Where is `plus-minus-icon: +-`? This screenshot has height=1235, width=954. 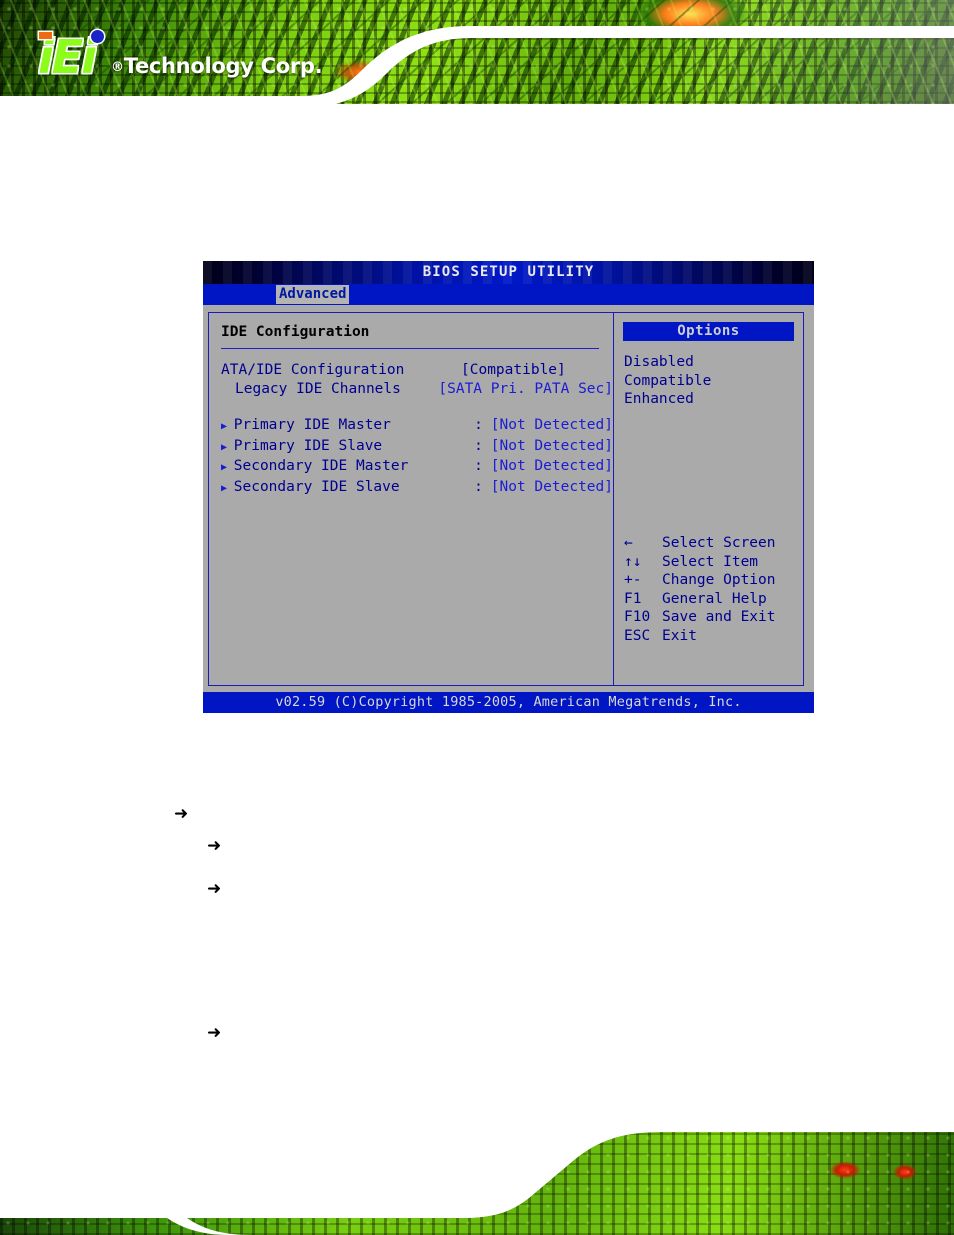 plus-minus-icon: +- is located at coordinates (633, 580).